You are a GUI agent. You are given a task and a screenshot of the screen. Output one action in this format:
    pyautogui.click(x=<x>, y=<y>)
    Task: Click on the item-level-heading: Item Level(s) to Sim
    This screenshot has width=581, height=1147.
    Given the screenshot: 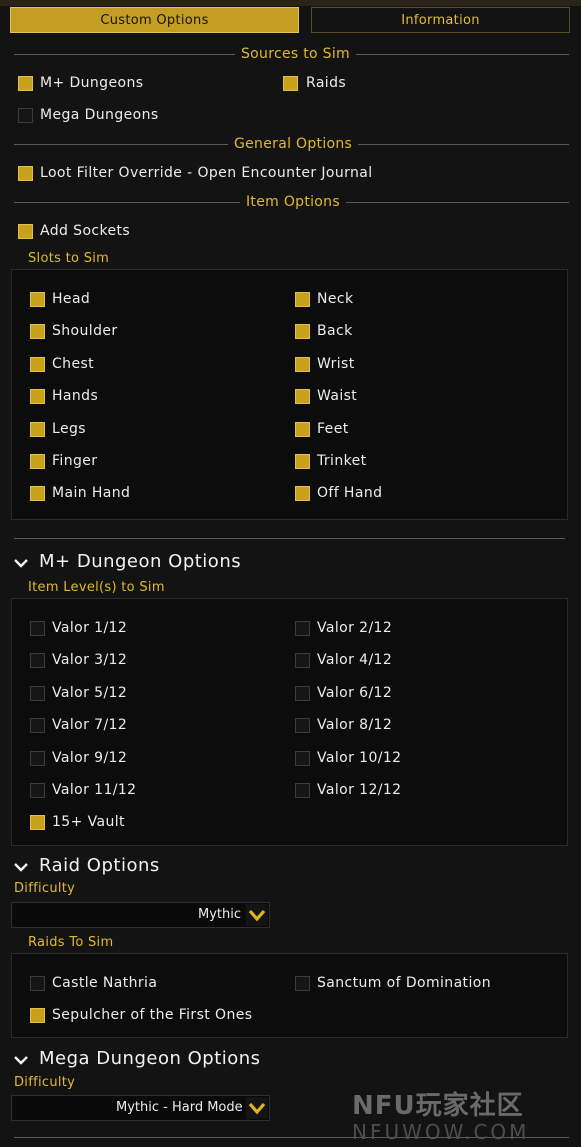 What is the action you would take?
    pyautogui.click(x=96, y=587)
    